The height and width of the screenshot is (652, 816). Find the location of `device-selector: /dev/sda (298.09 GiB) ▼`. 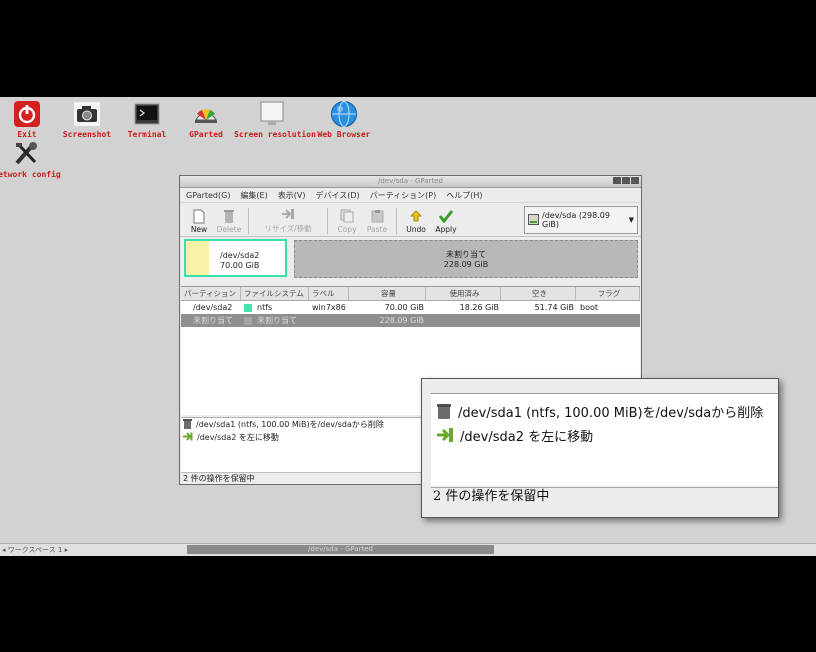

device-selector: /dev/sda (298.09 GiB) ▼ is located at coordinates (581, 220).